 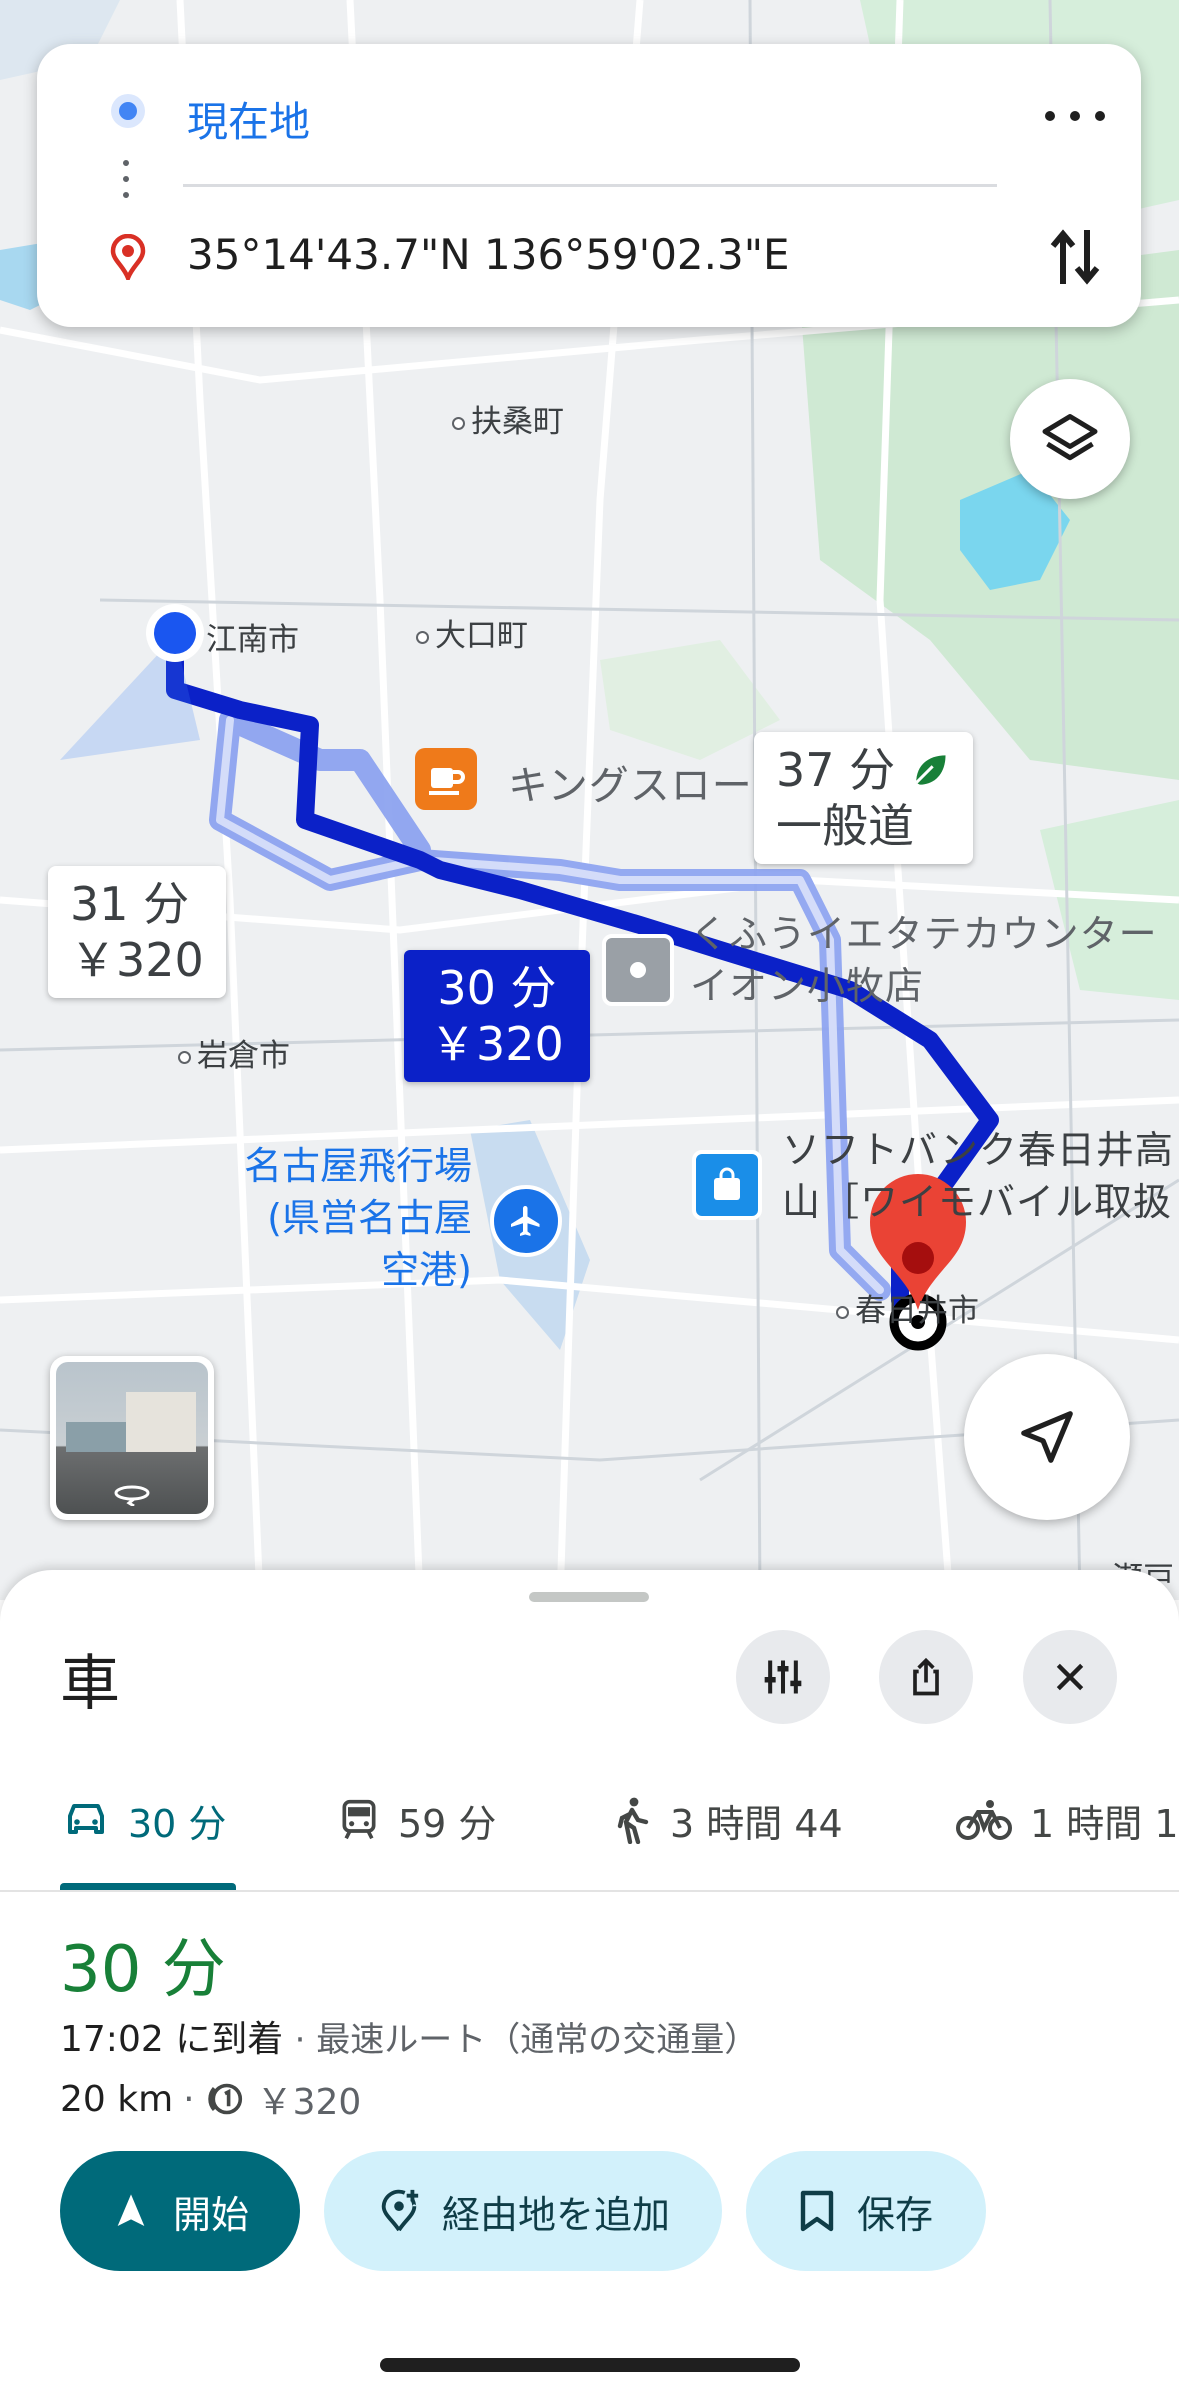 I want to click on arrival-time: 17:02 に到着, so click(x=172, y=2039).